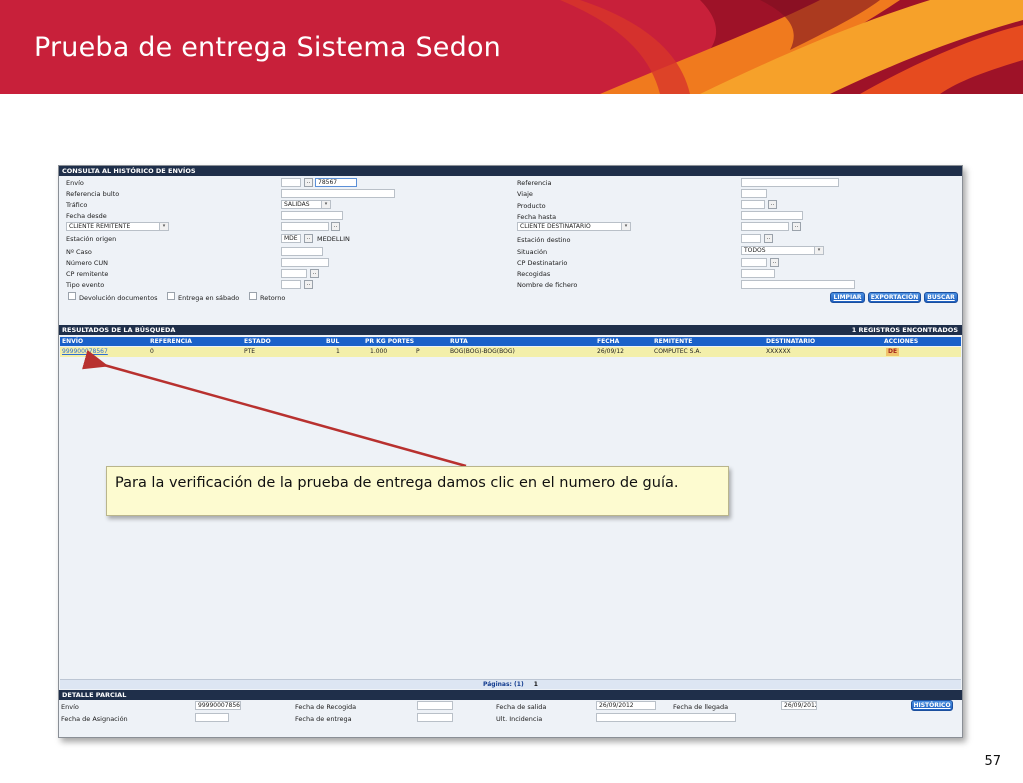  Describe the element at coordinates (555, 226) in the screenshot. I see `cliente-destinatario-value: CLIENTE DESTINATARIO` at that location.